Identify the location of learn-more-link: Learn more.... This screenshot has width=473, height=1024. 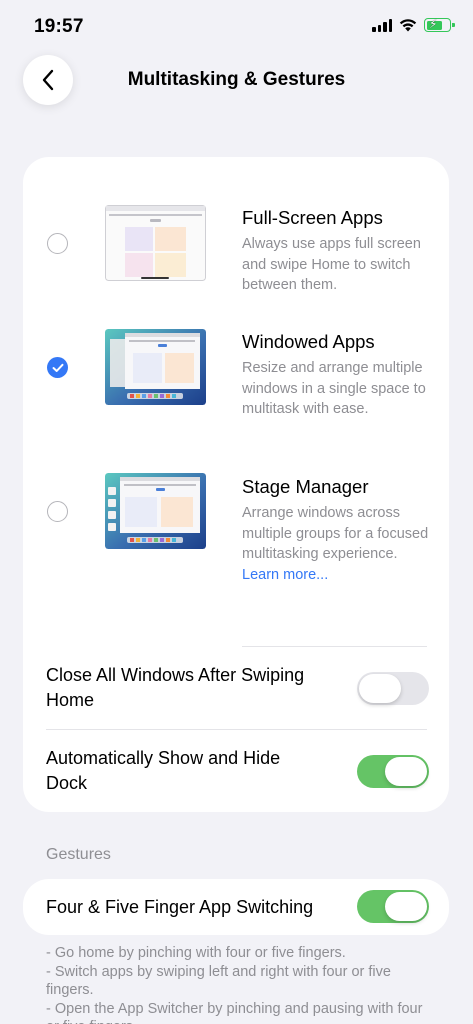
(285, 575).